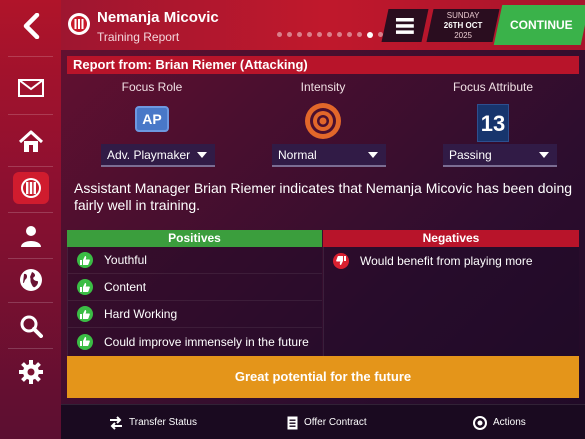 Image resolution: width=585 pixels, height=439 pixels. I want to click on list-item: Content, so click(195, 287).